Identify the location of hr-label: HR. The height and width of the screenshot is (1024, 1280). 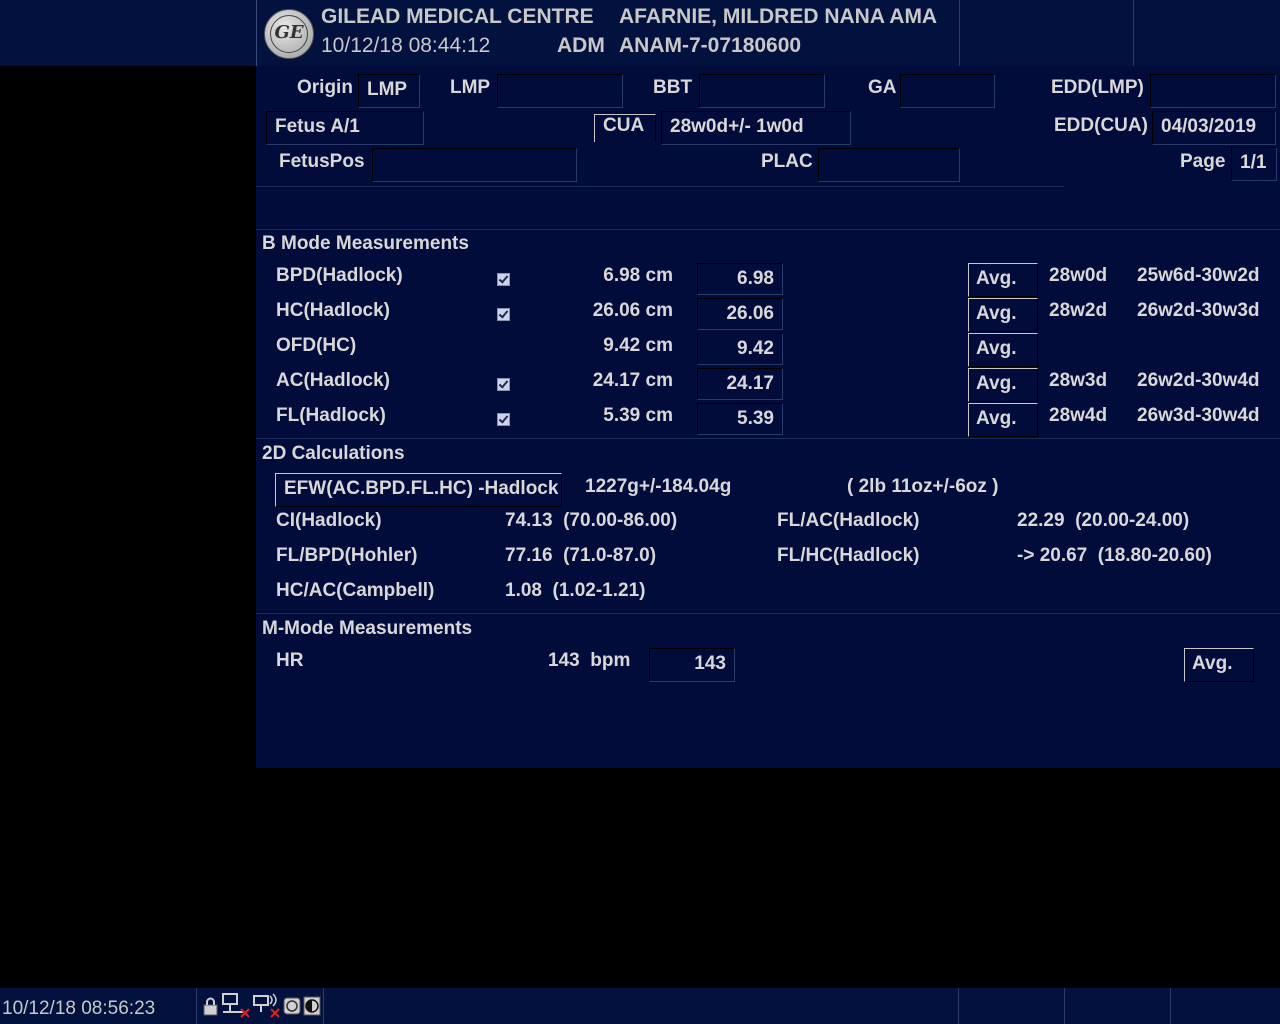
(290, 660).